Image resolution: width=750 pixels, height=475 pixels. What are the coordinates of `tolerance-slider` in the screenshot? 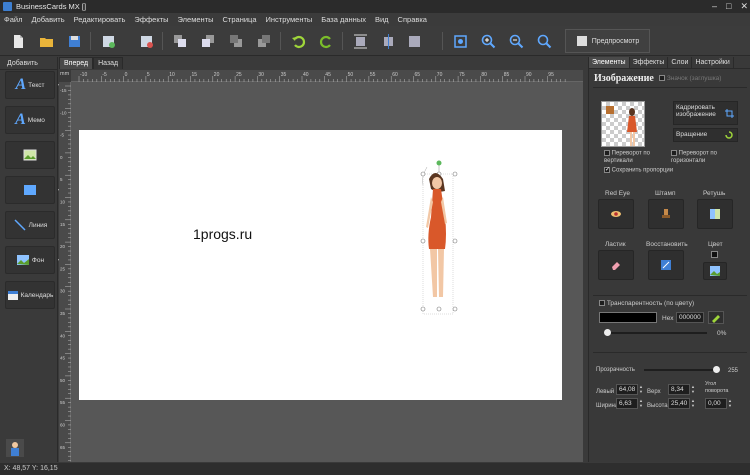 It's located at (657, 333).